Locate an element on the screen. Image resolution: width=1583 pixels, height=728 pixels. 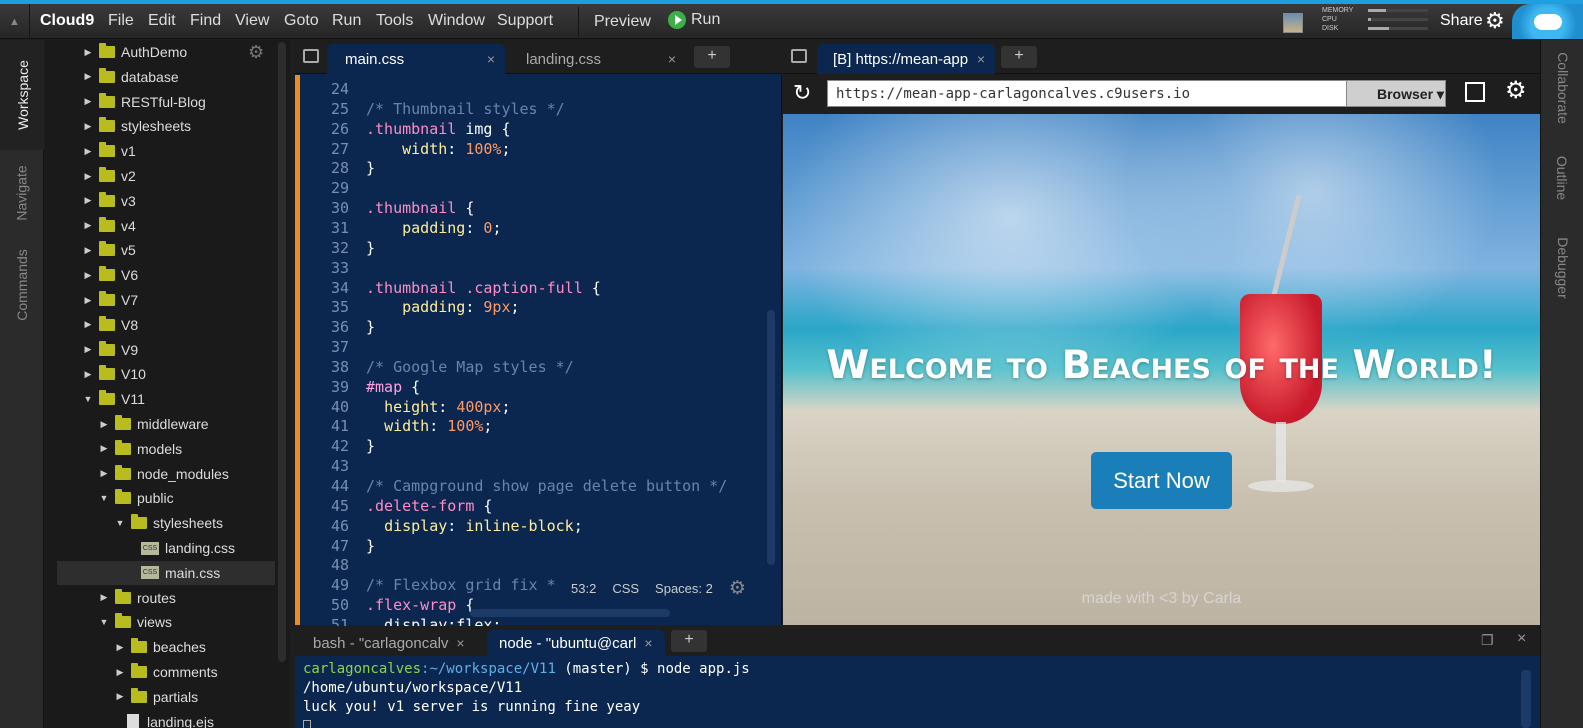
tree-item: ▶ v2 is located at coordinates (167, 176).